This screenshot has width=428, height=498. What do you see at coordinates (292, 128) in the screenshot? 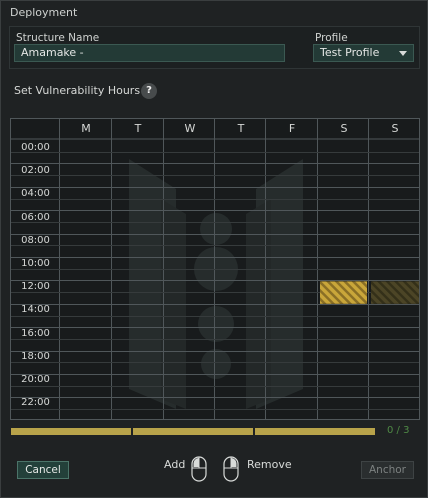
I see `day-header-fri: F` at bounding box center [292, 128].